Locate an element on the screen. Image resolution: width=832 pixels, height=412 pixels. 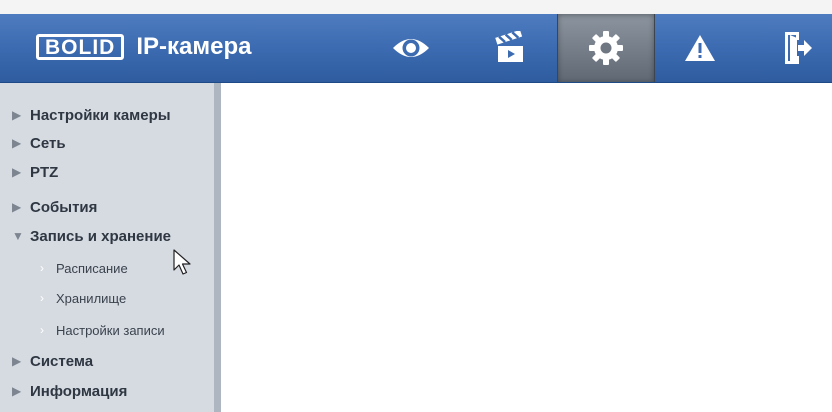
nav-playback-button is located at coordinates (510, 48).